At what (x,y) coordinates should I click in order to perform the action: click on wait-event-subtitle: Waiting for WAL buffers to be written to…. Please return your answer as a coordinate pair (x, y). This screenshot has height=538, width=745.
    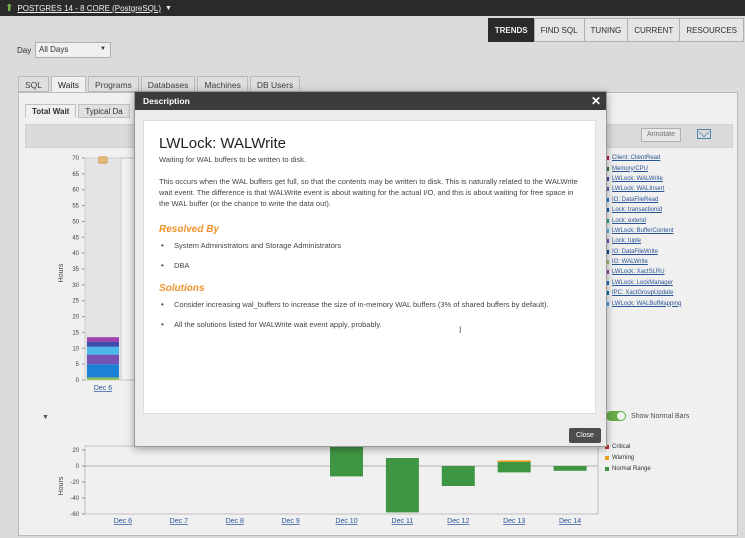
    Looking at the image, I should click on (233, 159).